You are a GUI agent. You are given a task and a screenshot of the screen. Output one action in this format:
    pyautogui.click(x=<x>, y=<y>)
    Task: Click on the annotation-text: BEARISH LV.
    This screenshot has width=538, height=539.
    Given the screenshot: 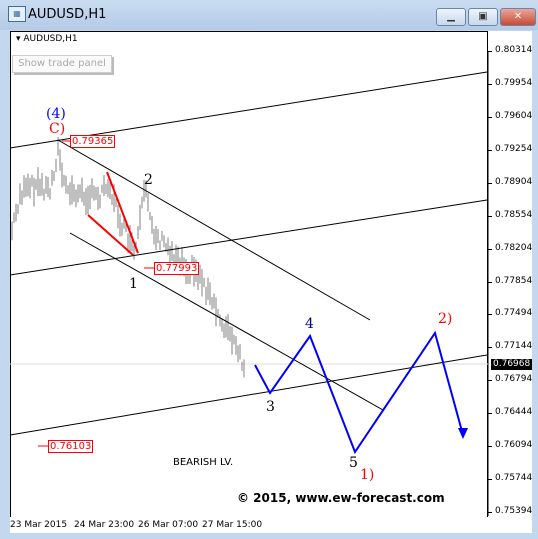 What is the action you would take?
    pyautogui.click(x=203, y=462)
    